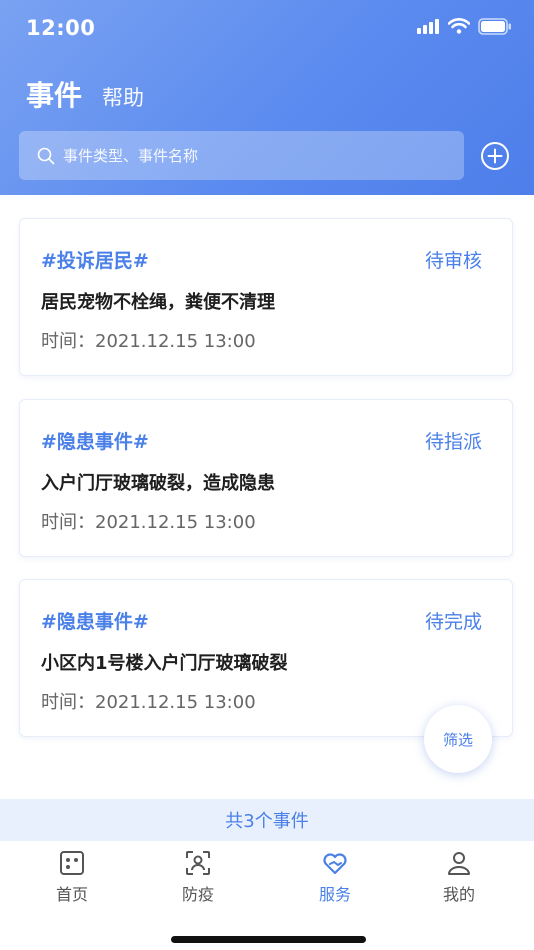 Image resolution: width=534 pixels, height=950 pixels. Describe the element at coordinates (95, 261) in the screenshot. I see `event-tag: #投诉居民#` at that location.